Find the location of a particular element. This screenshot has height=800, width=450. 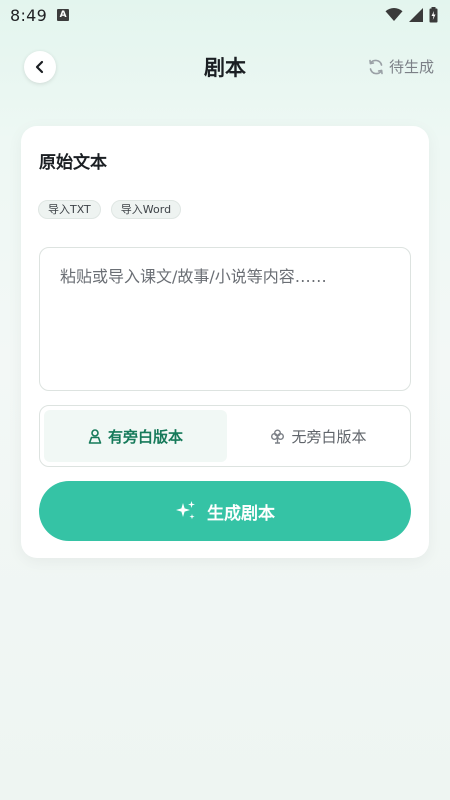

import-word-button: 导入Word is located at coordinates (146, 209).